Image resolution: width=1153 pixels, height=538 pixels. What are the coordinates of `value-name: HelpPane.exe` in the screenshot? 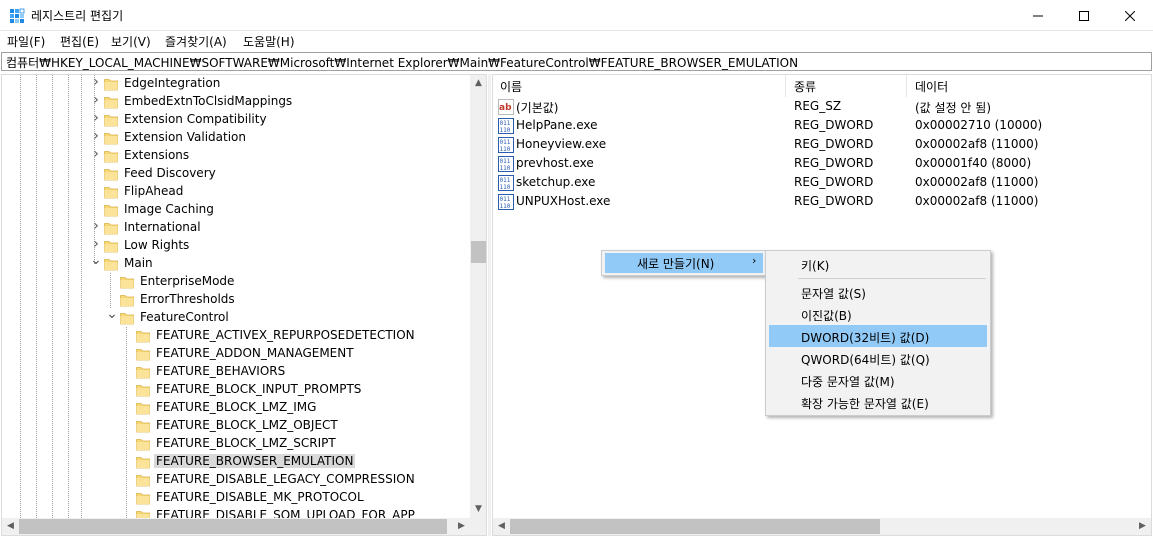 It's located at (557, 125).